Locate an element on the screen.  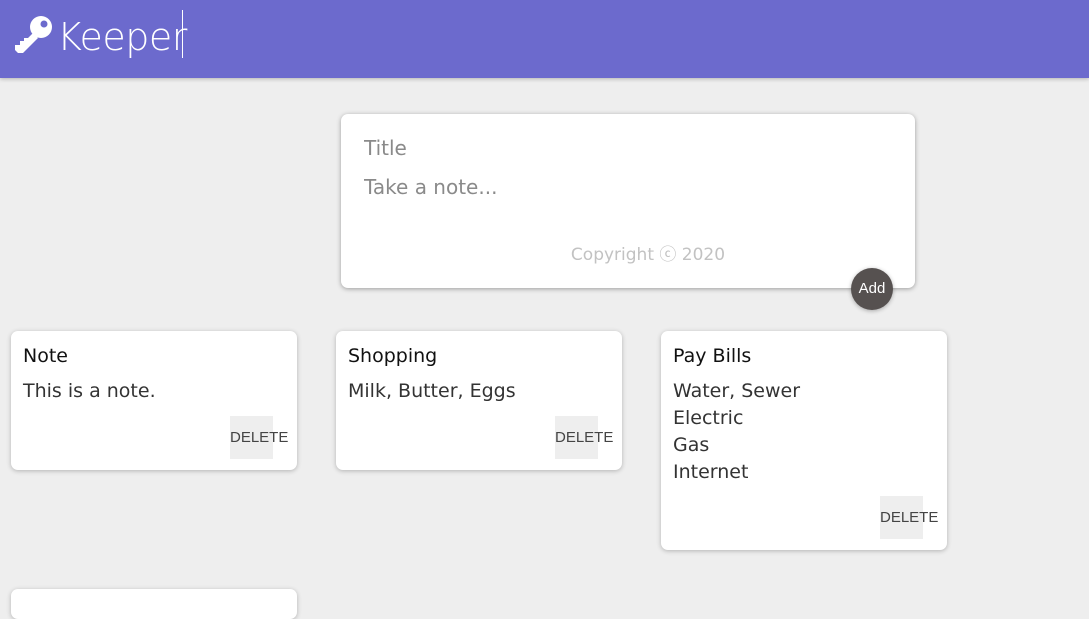
note-content-input is located at coordinates (624, 193).